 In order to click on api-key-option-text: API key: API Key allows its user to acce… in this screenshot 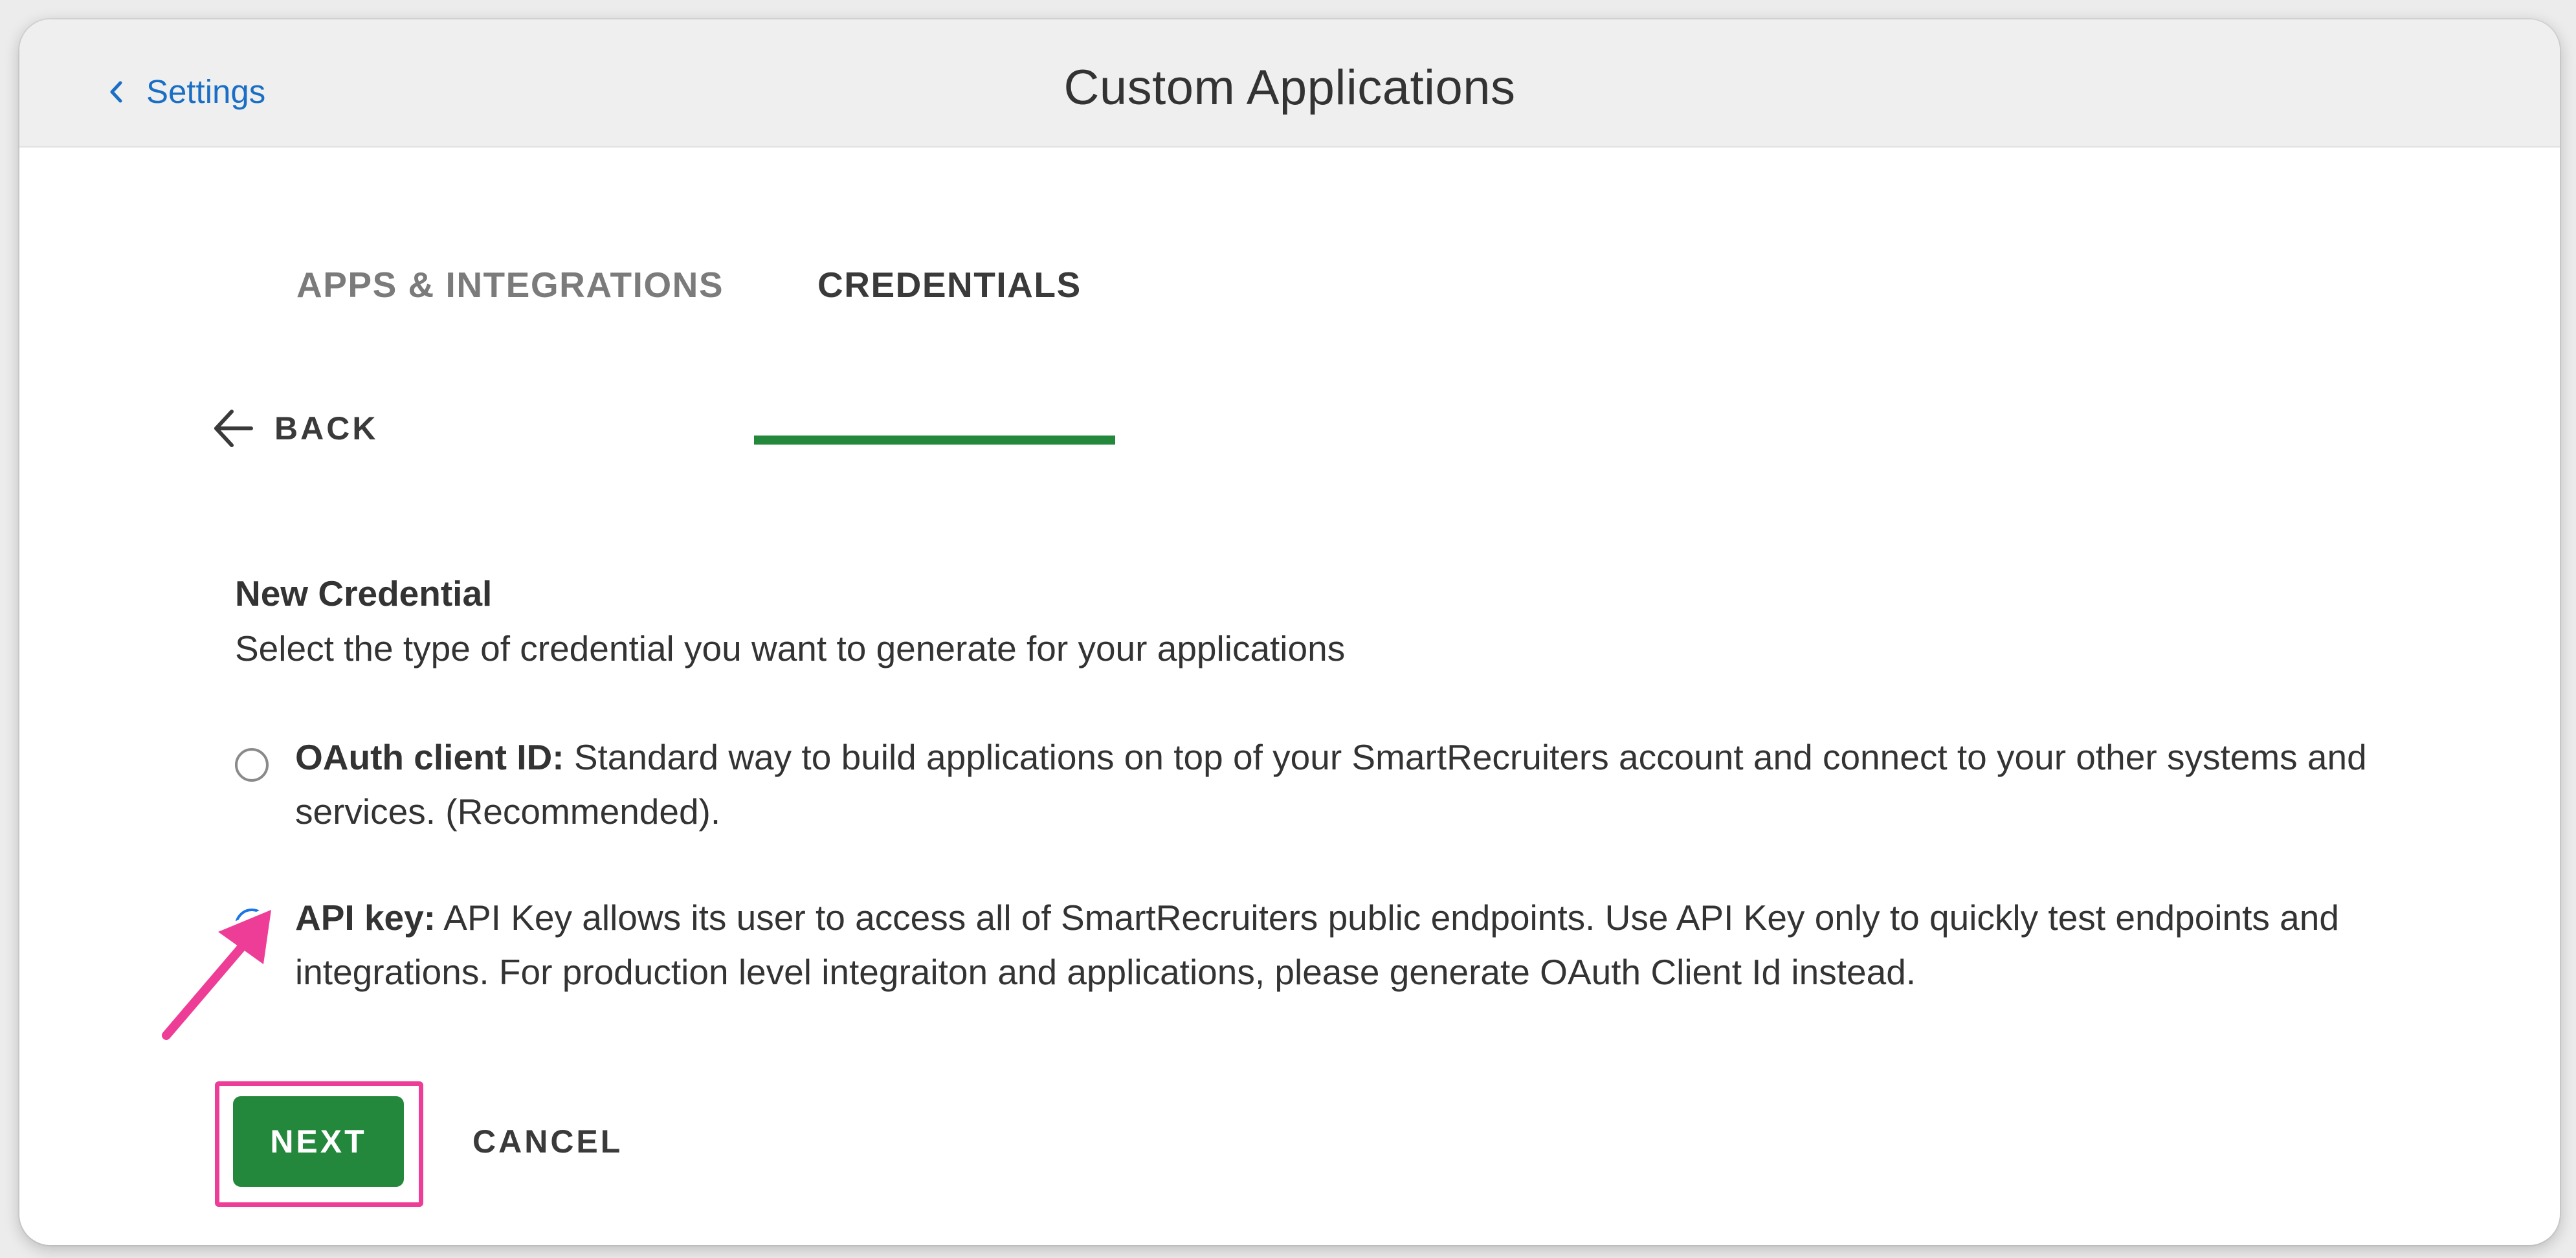, I will do `click(1379, 944)`.